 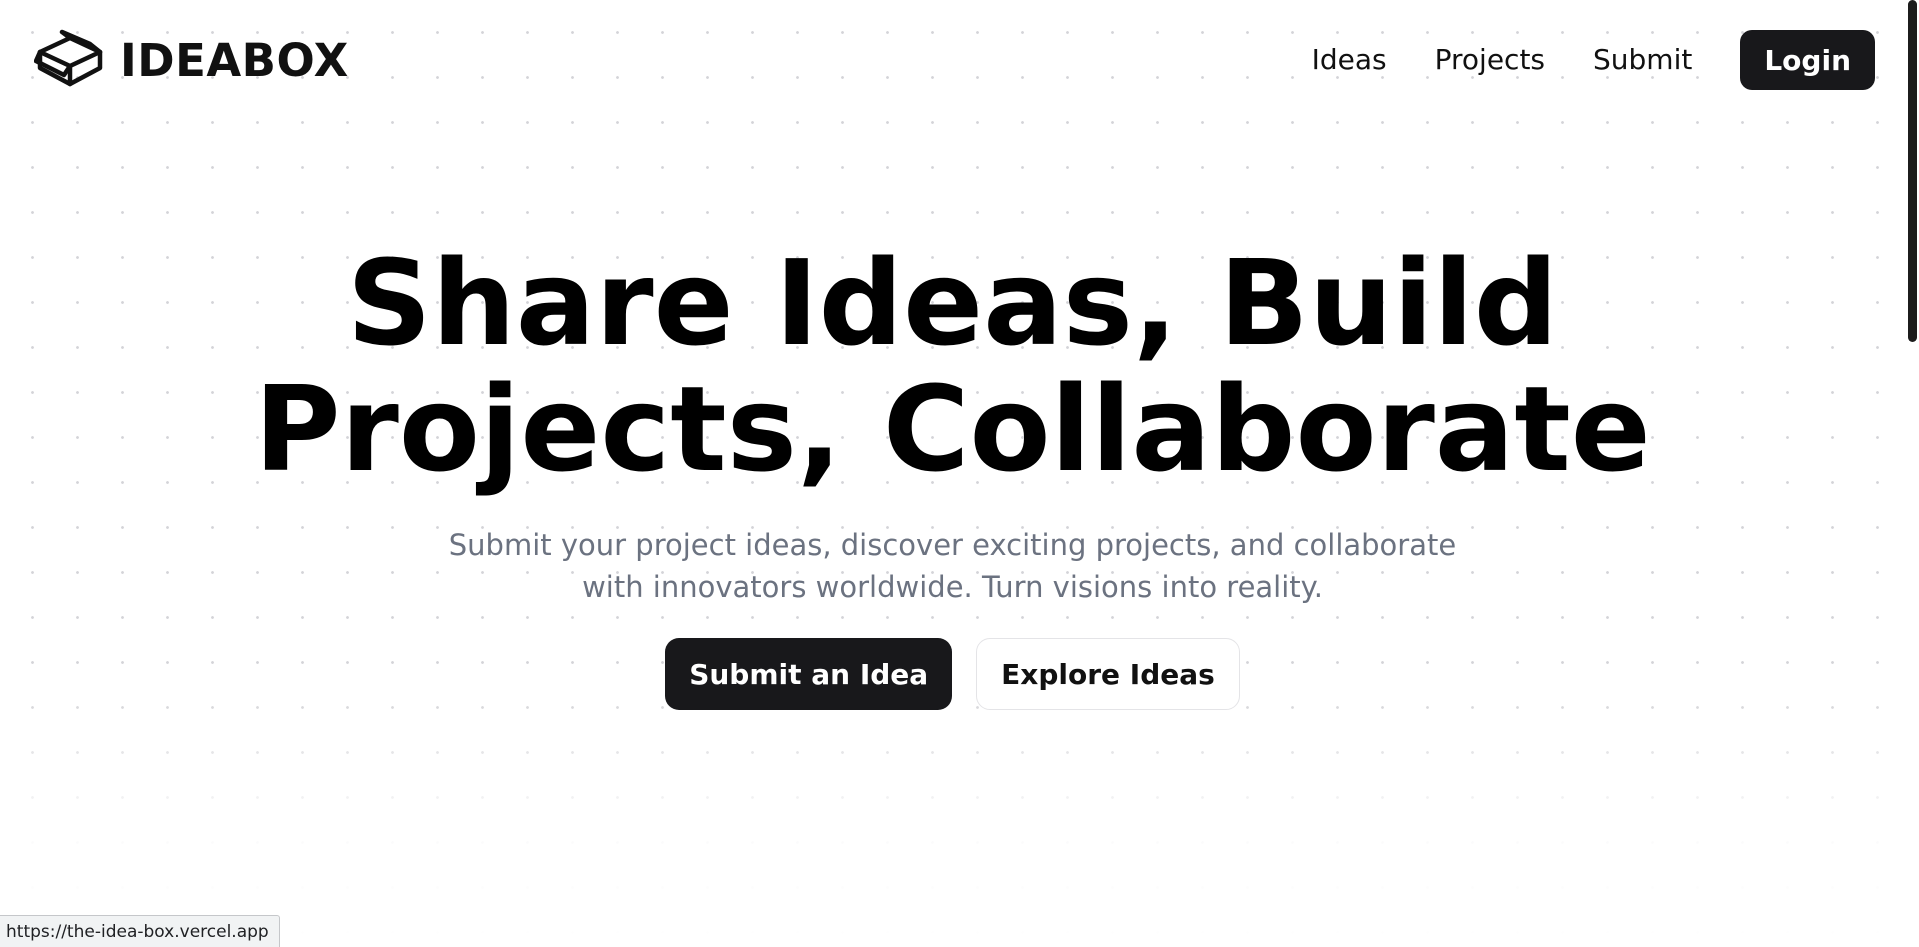 I want to click on hero-title-line-2: Projects, Collaborate, so click(x=952, y=429).